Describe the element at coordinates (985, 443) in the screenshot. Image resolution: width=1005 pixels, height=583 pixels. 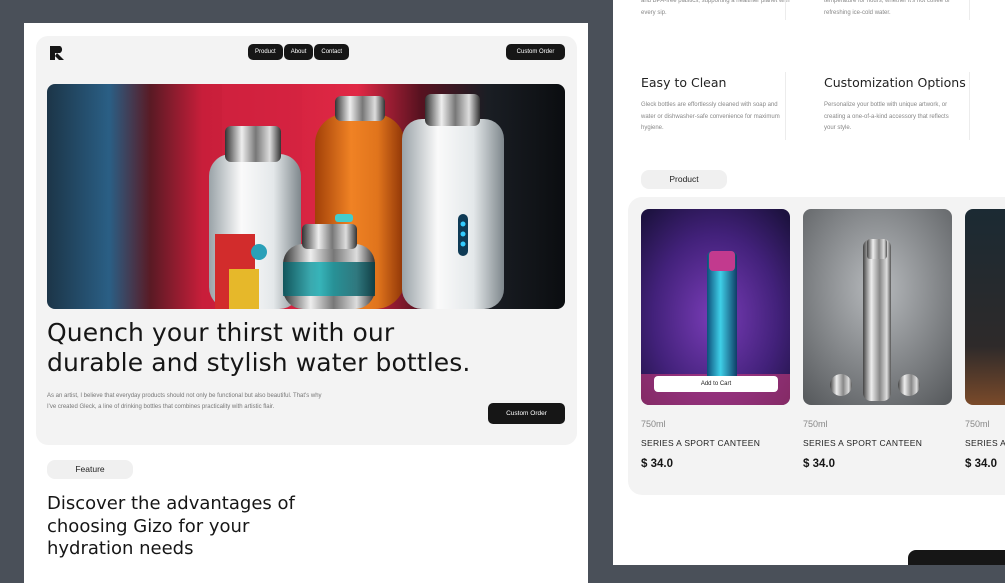
I see `product-name: SERIES A` at that location.